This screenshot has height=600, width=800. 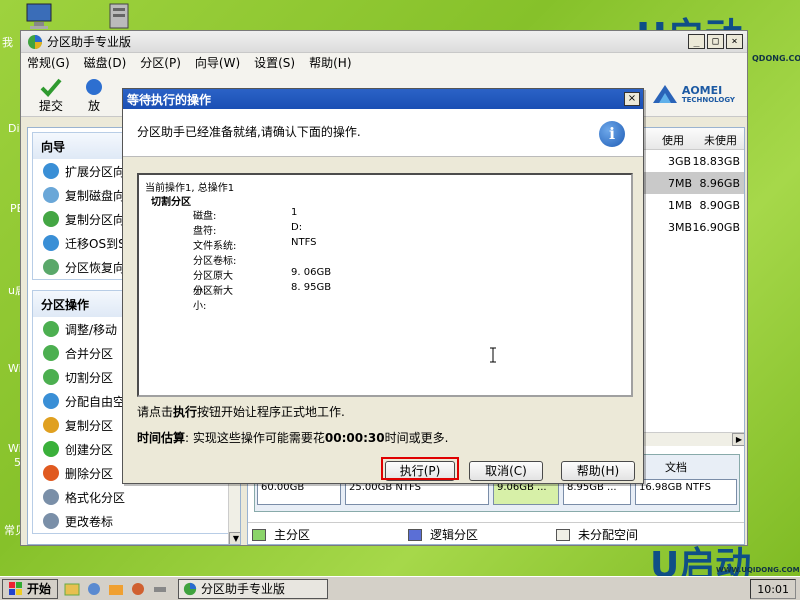 What do you see at coordinates (51, 87) in the screenshot?
I see `checkmark-icon` at bounding box center [51, 87].